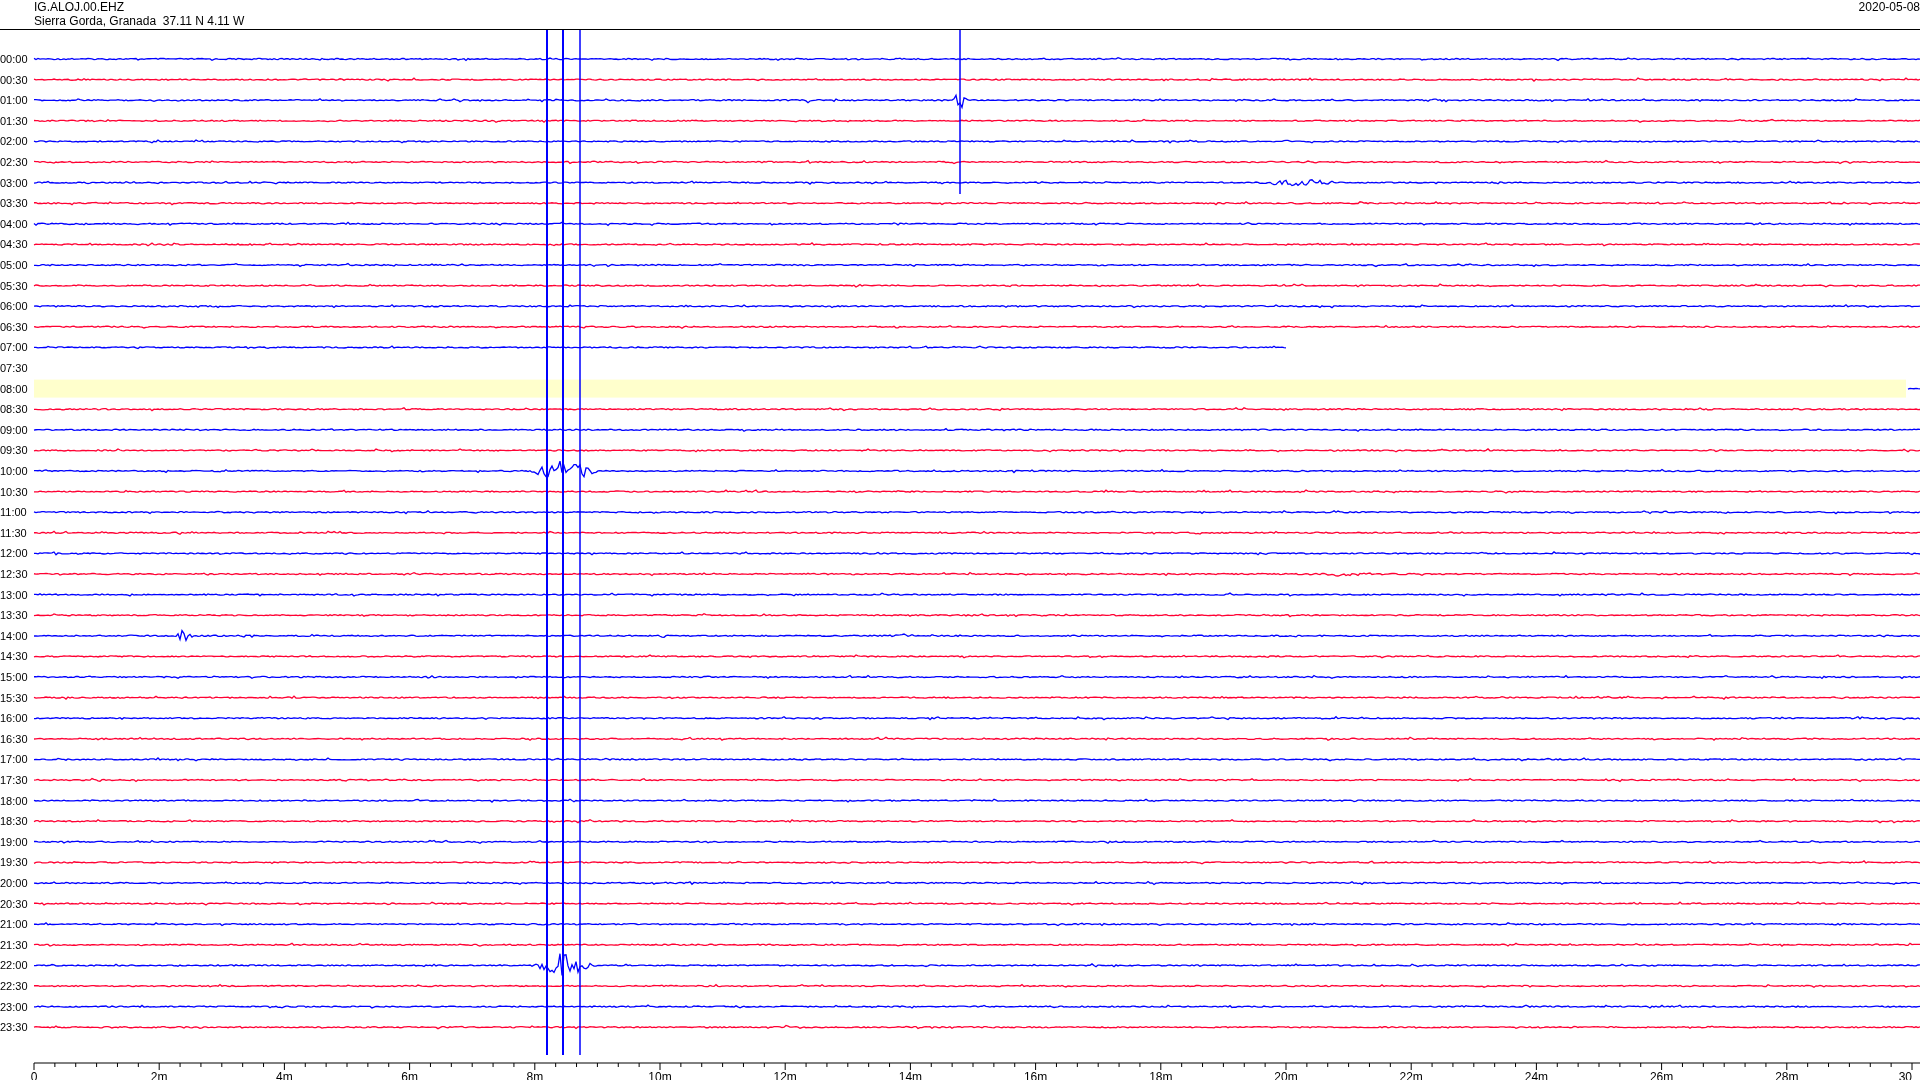 Image resolution: width=1920 pixels, height=1080 pixels. I want to click on time-label: 18:00, so click(14, 800).